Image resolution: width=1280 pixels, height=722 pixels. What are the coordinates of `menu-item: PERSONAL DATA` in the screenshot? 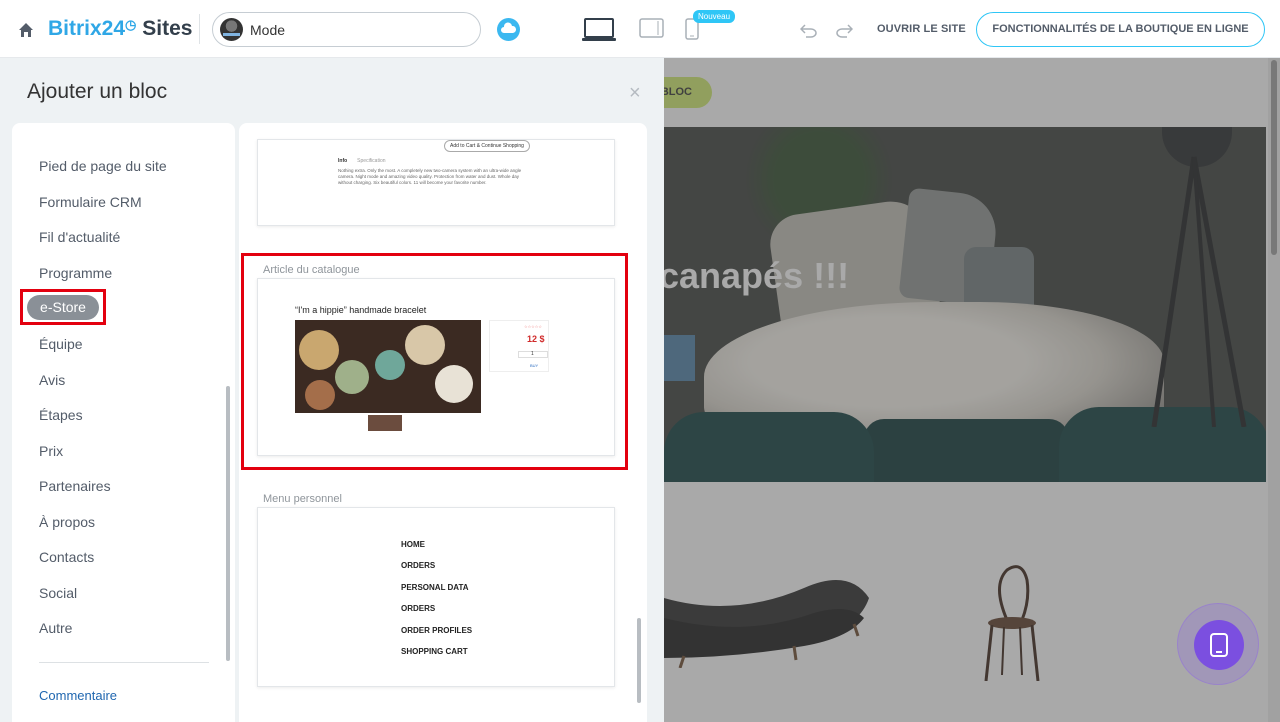 It's located at (435, 587).